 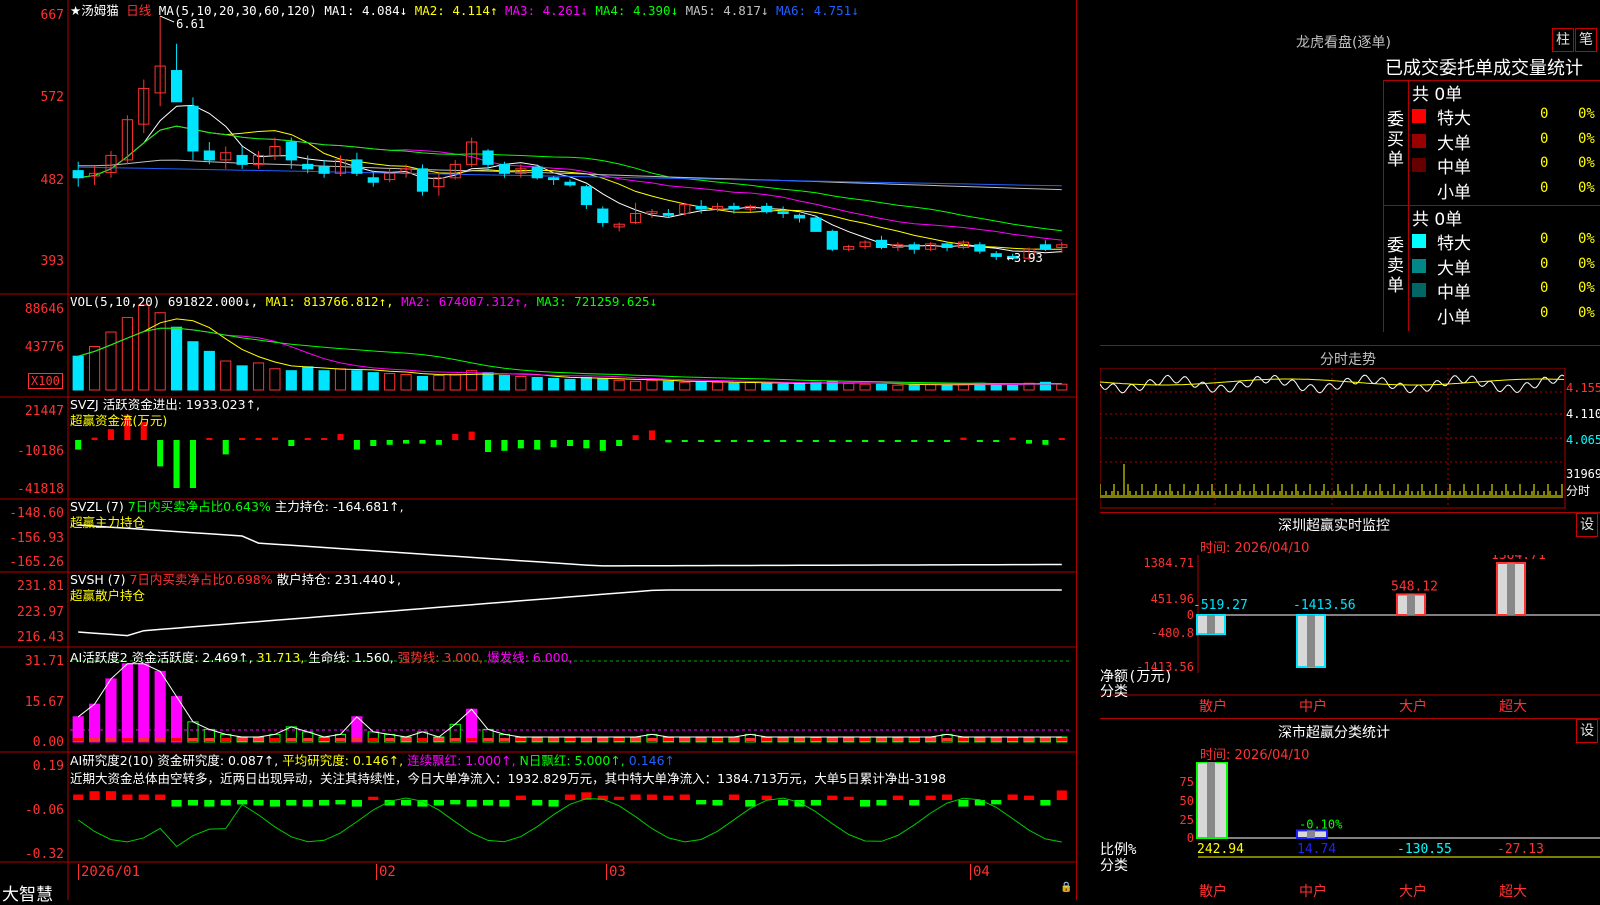 I want to click on svzj-line1: 活跃资金进出: 1933.023↑,, so click(x=181, y=404).